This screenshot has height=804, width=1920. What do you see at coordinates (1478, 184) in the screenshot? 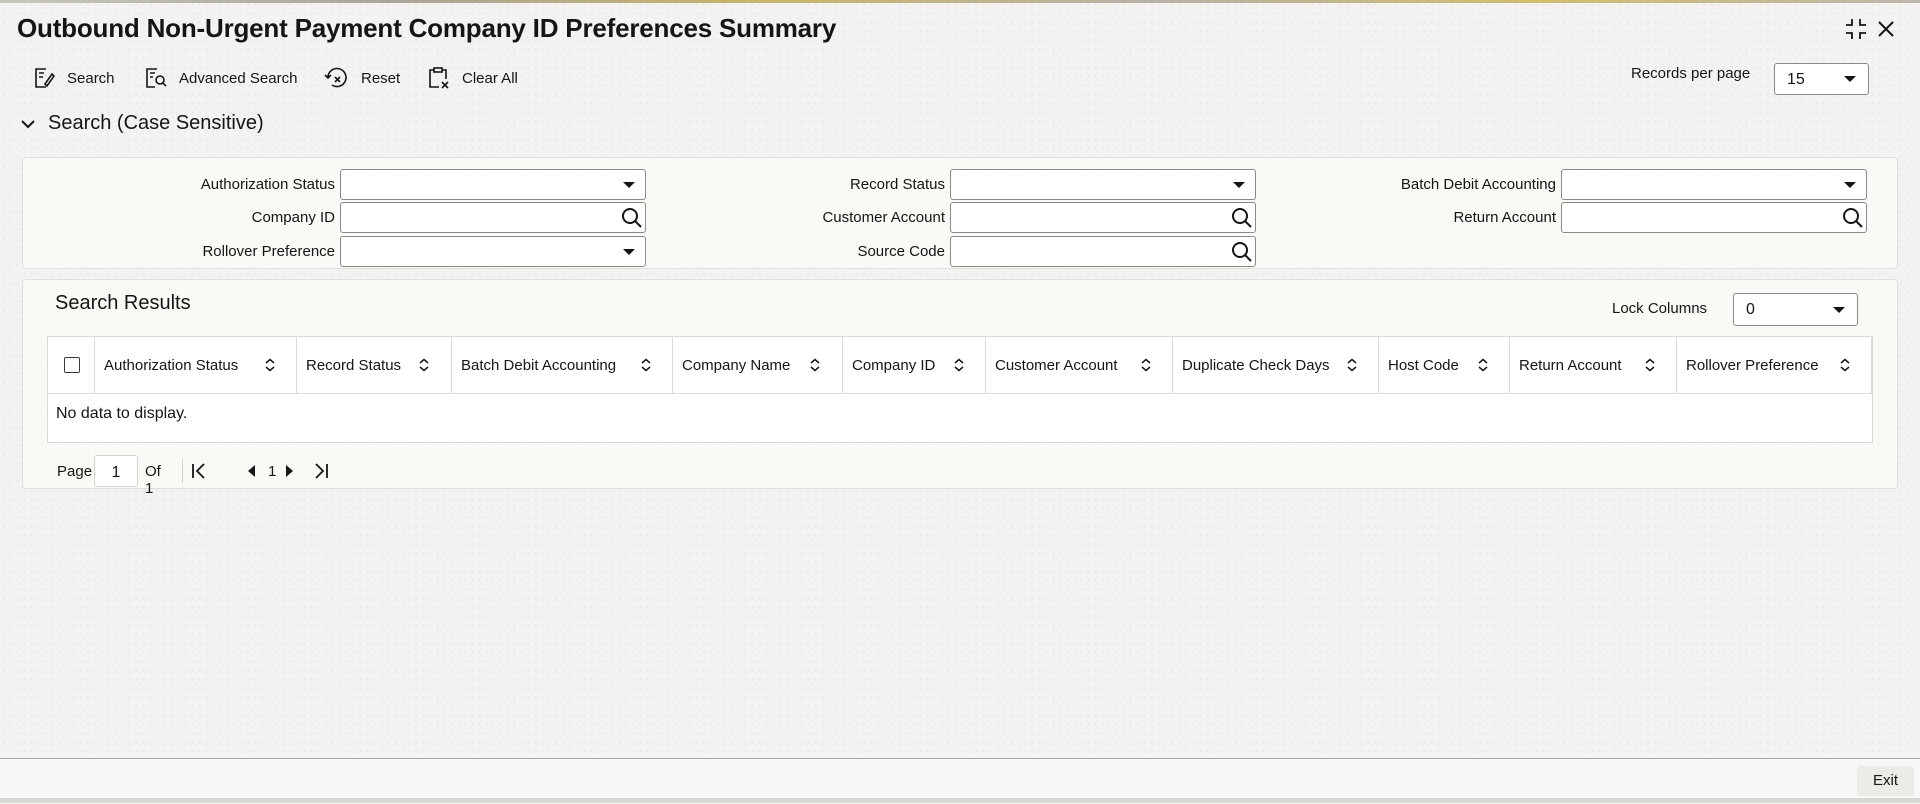
I see `batch-debit-accounting-label: Batch Debit Accounting` at bounding box center [1478, 184].